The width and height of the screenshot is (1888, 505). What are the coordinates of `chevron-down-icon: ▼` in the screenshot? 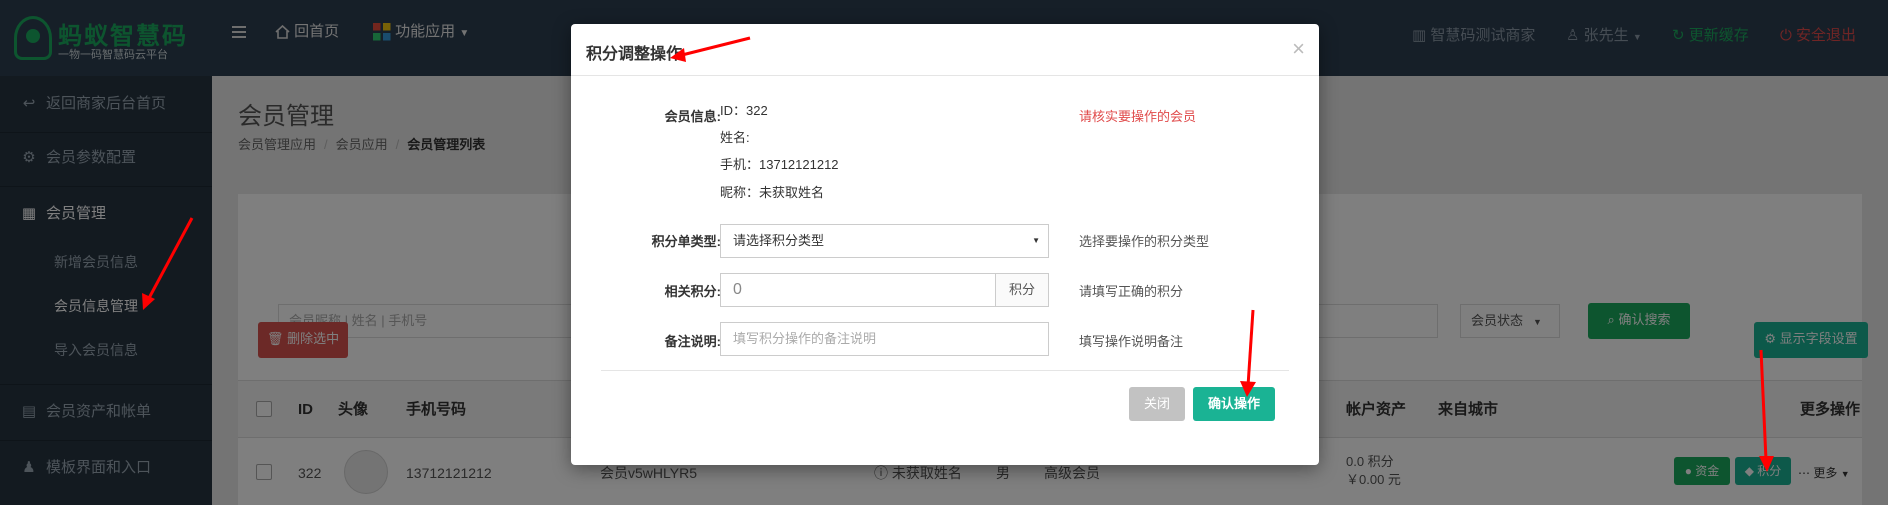 It's located at (1036, 240).